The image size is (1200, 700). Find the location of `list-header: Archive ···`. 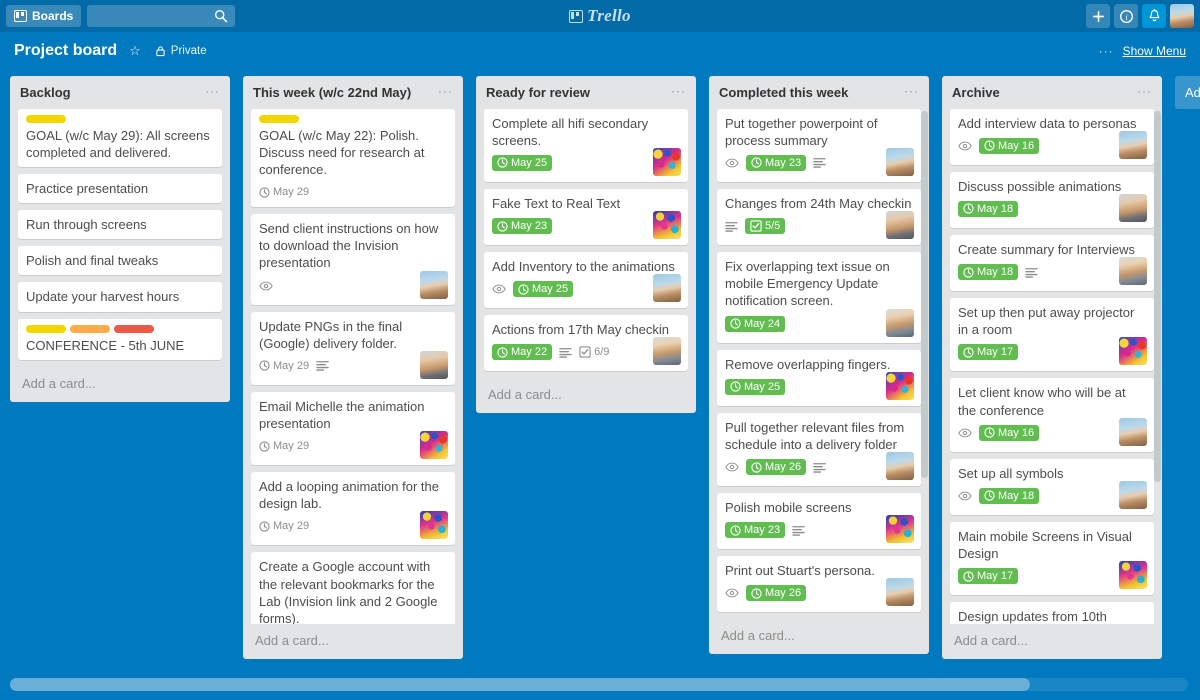

list-header: Archive ··· is located at coordinates (1052, 92).